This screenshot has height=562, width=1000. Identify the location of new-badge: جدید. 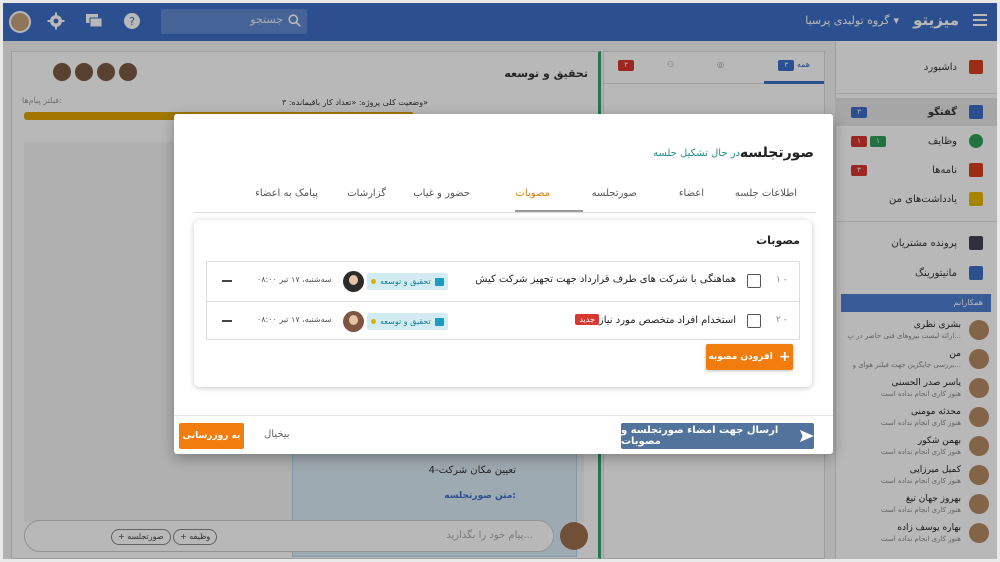
(587, 319).